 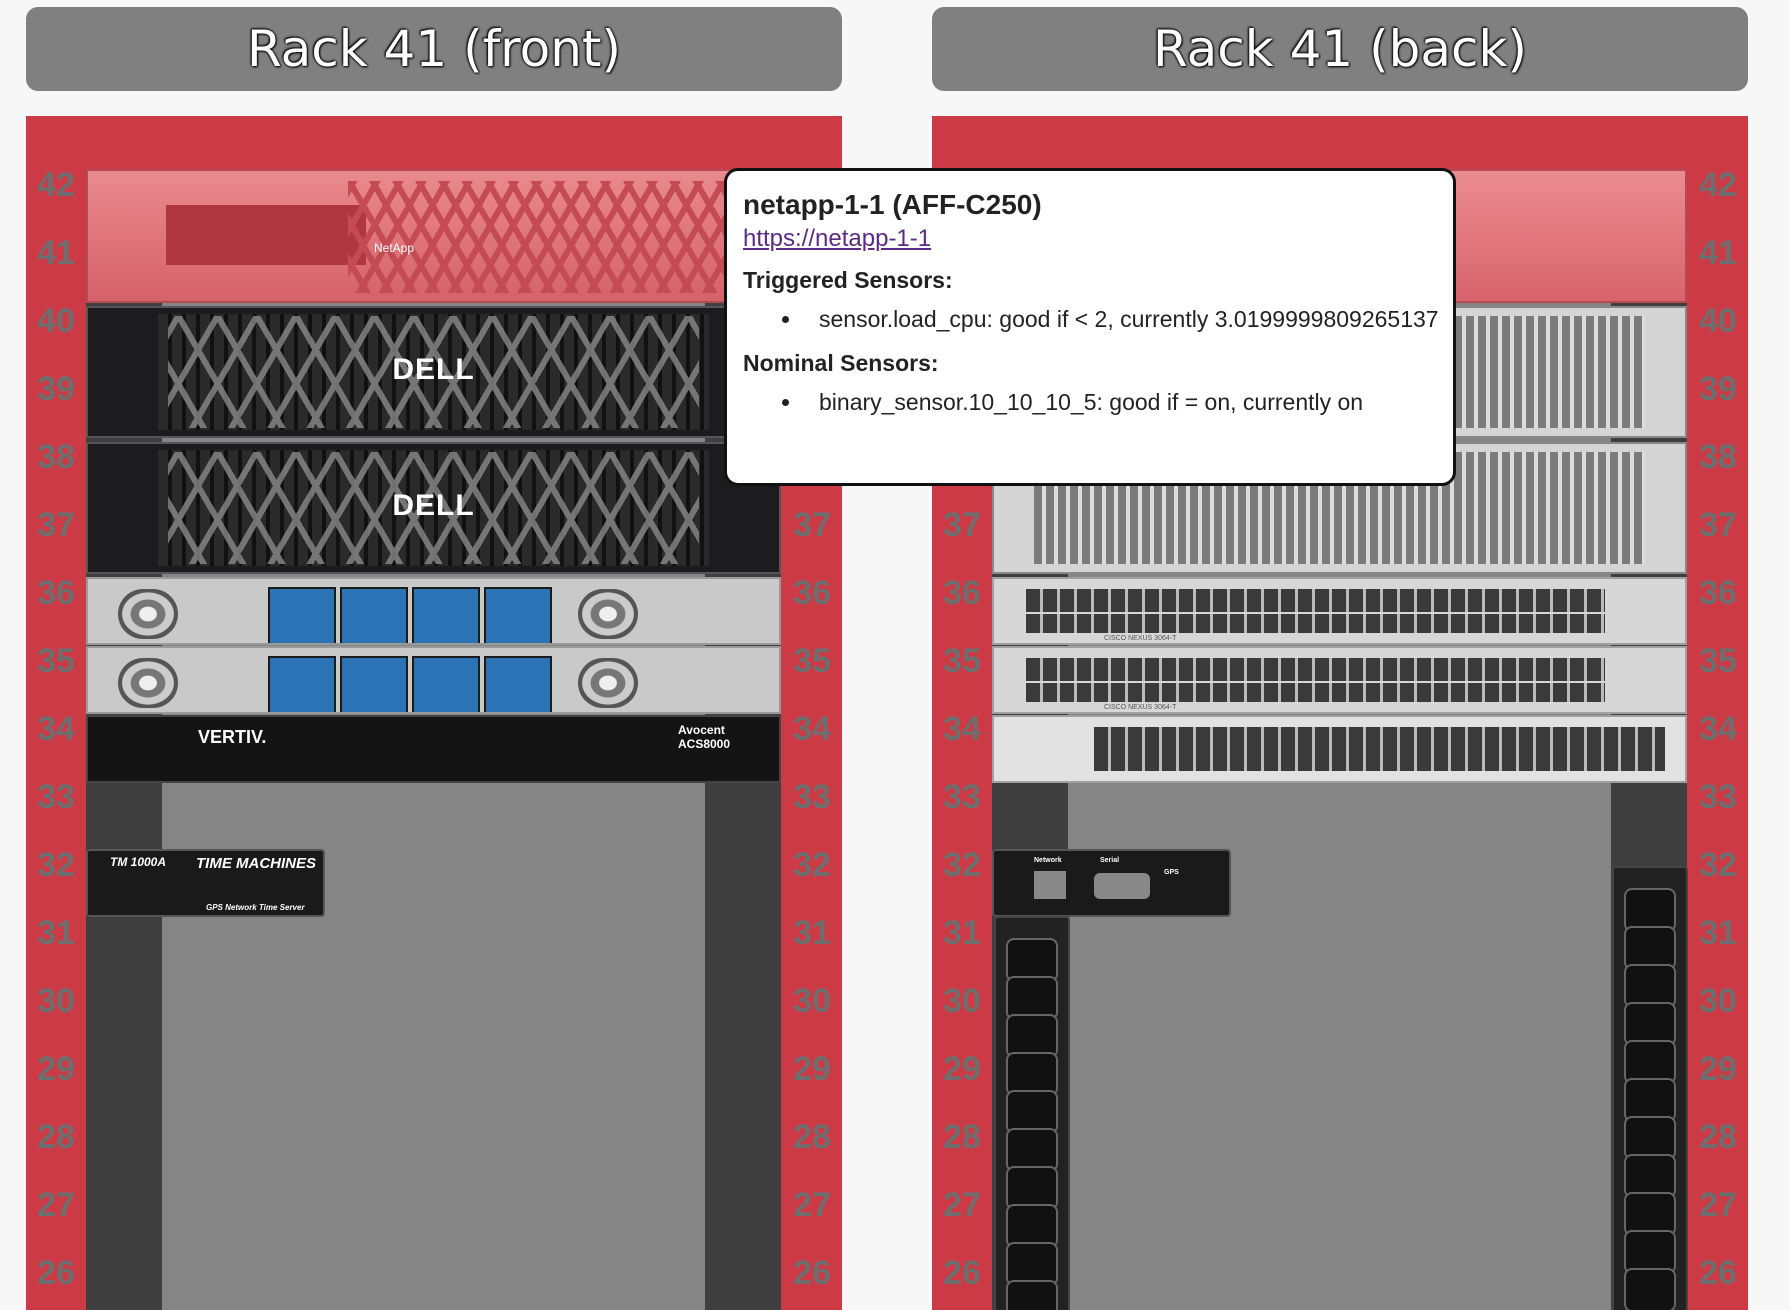 I want to click on cisco-mgmt-switch-back, so click(x=1339, y=749).